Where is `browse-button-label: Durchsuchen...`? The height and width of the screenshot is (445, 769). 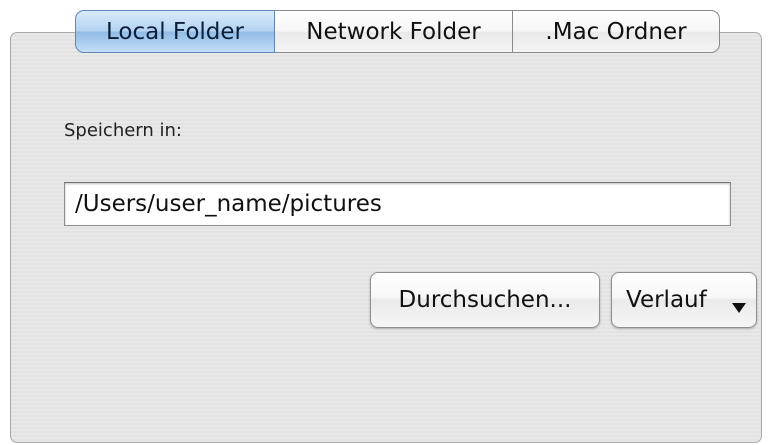
browse-button-label: Durchsuchen... is located at coordinates (485, 300).